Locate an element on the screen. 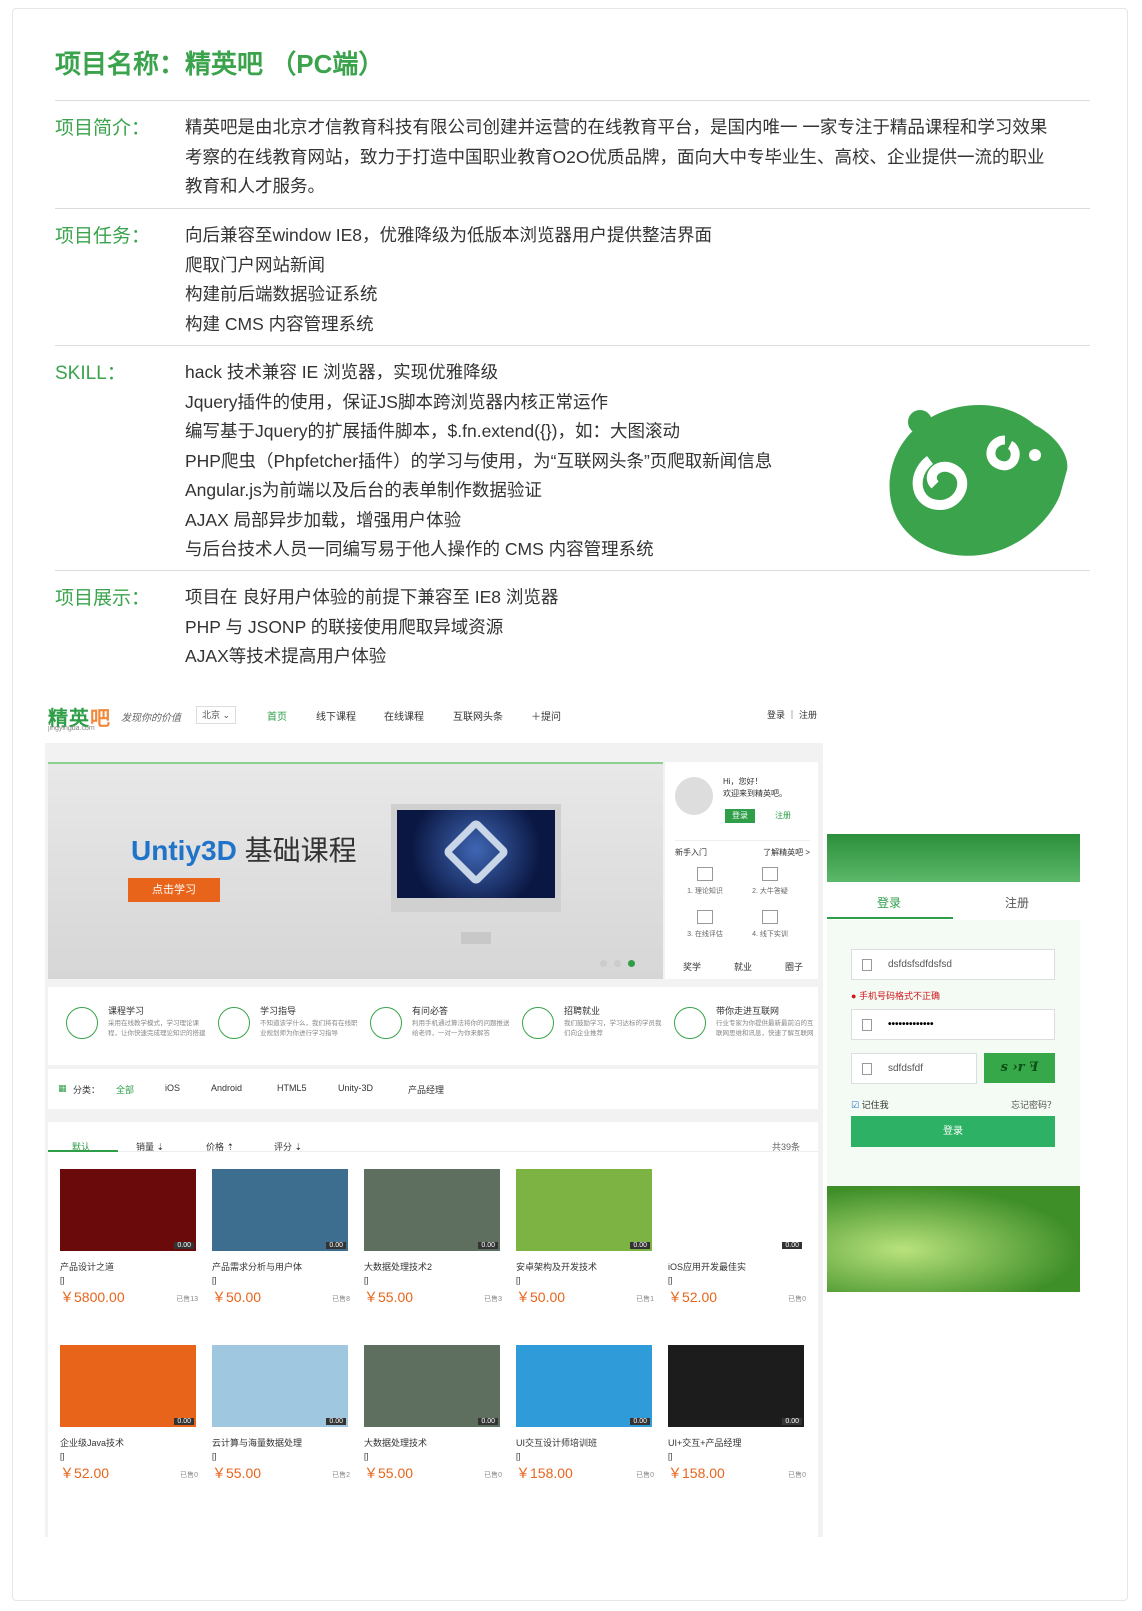 The image size is (1142, 1611). course-card: 0.00 UI交互设计师培训班 [] ￥158.00 已售0 is located at coordinates (585, 1414).